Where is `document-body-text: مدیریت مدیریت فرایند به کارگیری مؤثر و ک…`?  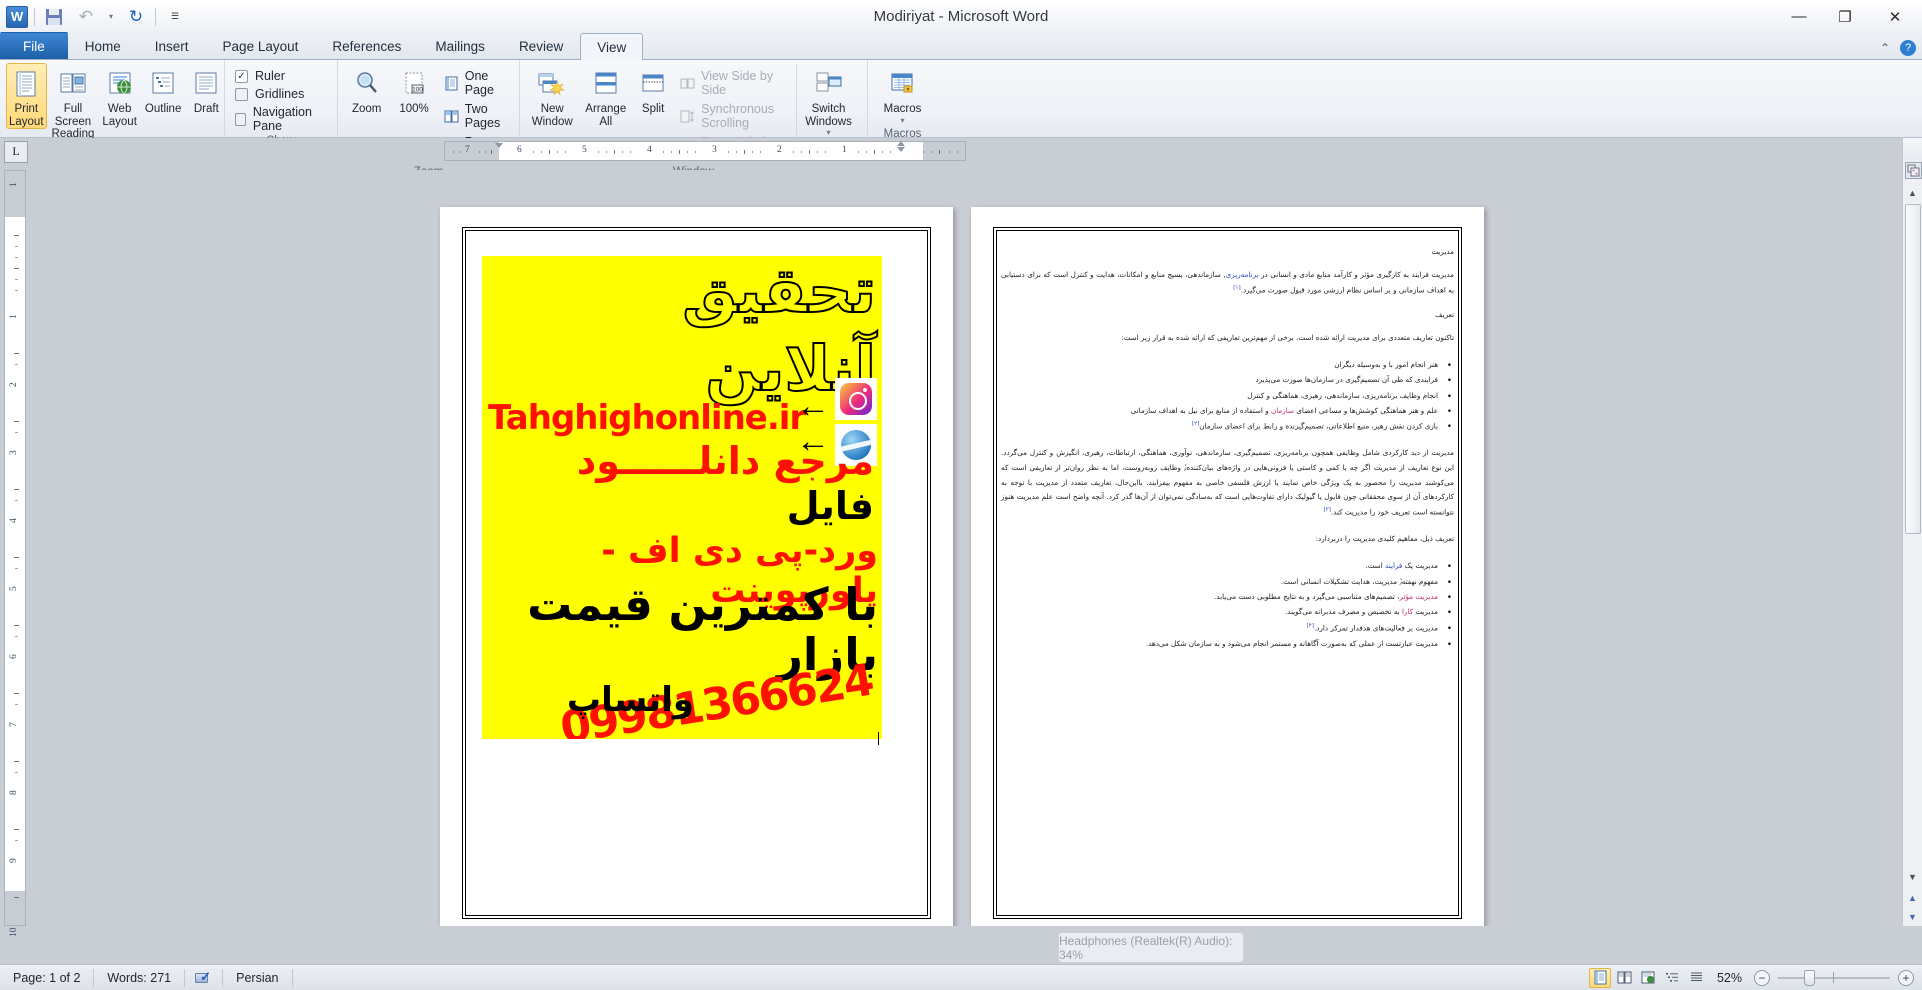 document-body-text: مدیریت مدیریت فرایند به کارگیری مؤثر و ک… is located at coordinates (1227, 455).